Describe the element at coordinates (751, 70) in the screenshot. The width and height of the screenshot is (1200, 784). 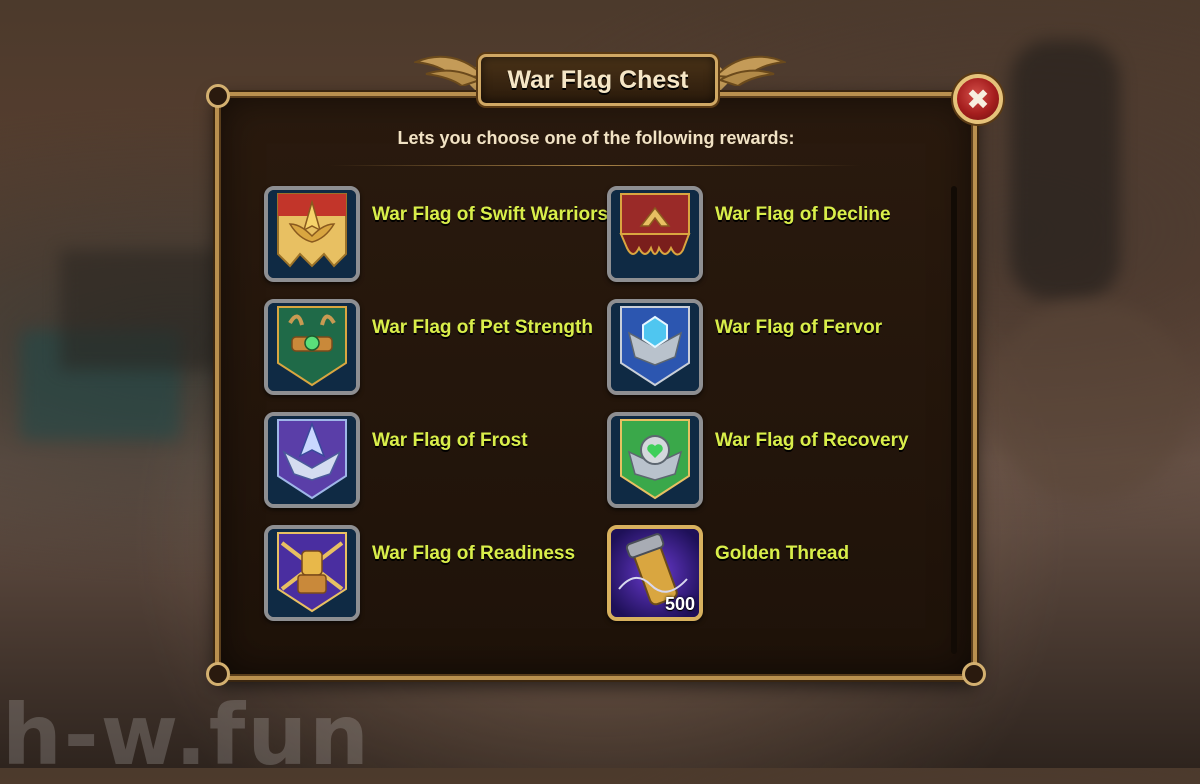
I see `right-wing-ornament` at that location.